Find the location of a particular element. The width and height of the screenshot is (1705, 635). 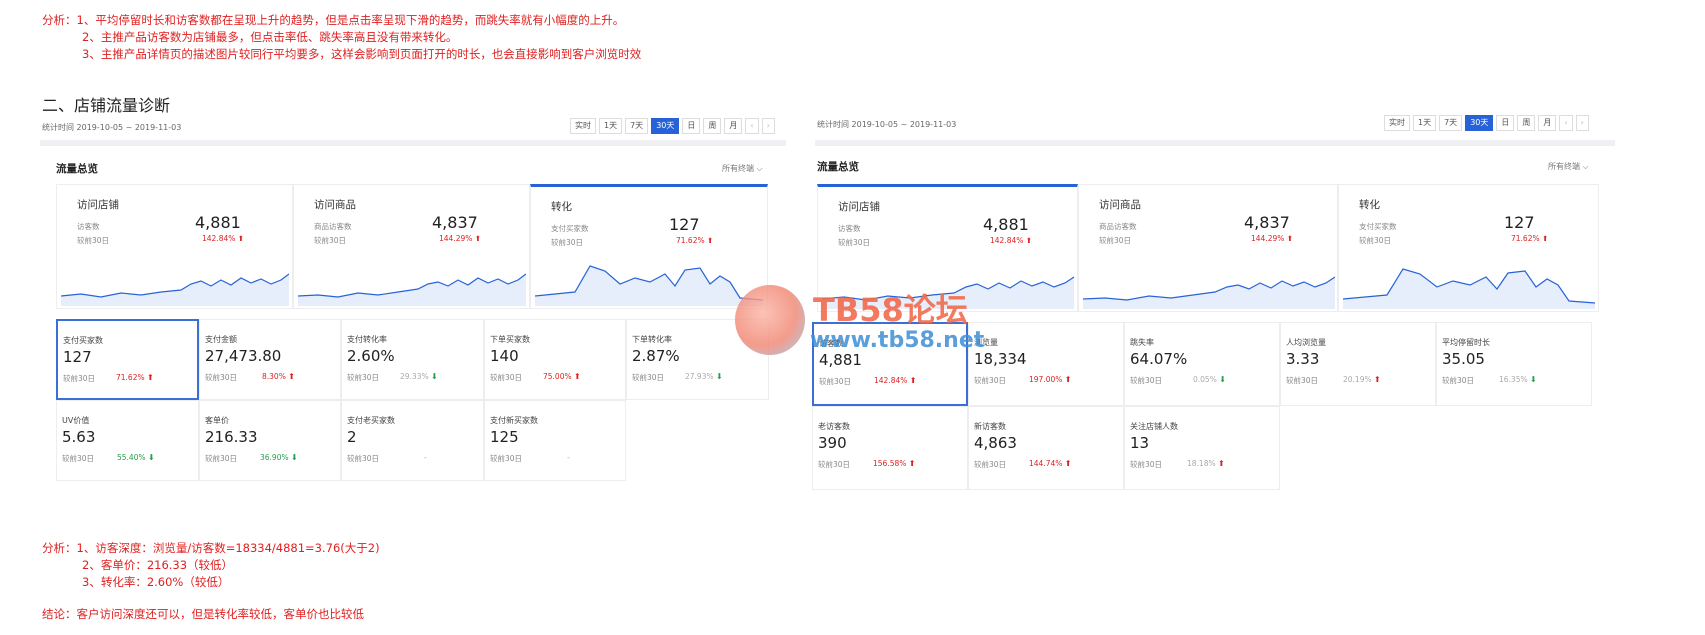

metric-label: 支付买家数 is located at coordinates (83, 340).